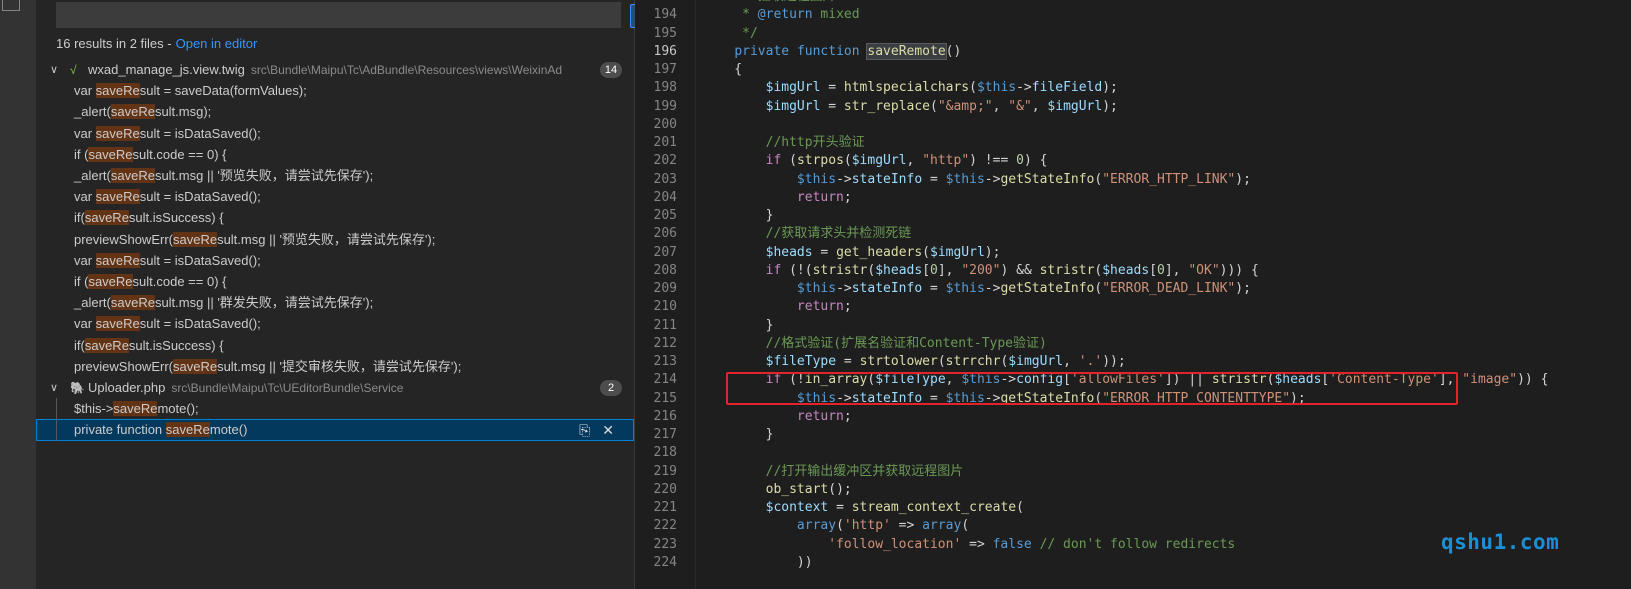 This screenshot has height=589, width=1631. I want to click on code-line: 201 //http开头验证, so click(1133, 143).